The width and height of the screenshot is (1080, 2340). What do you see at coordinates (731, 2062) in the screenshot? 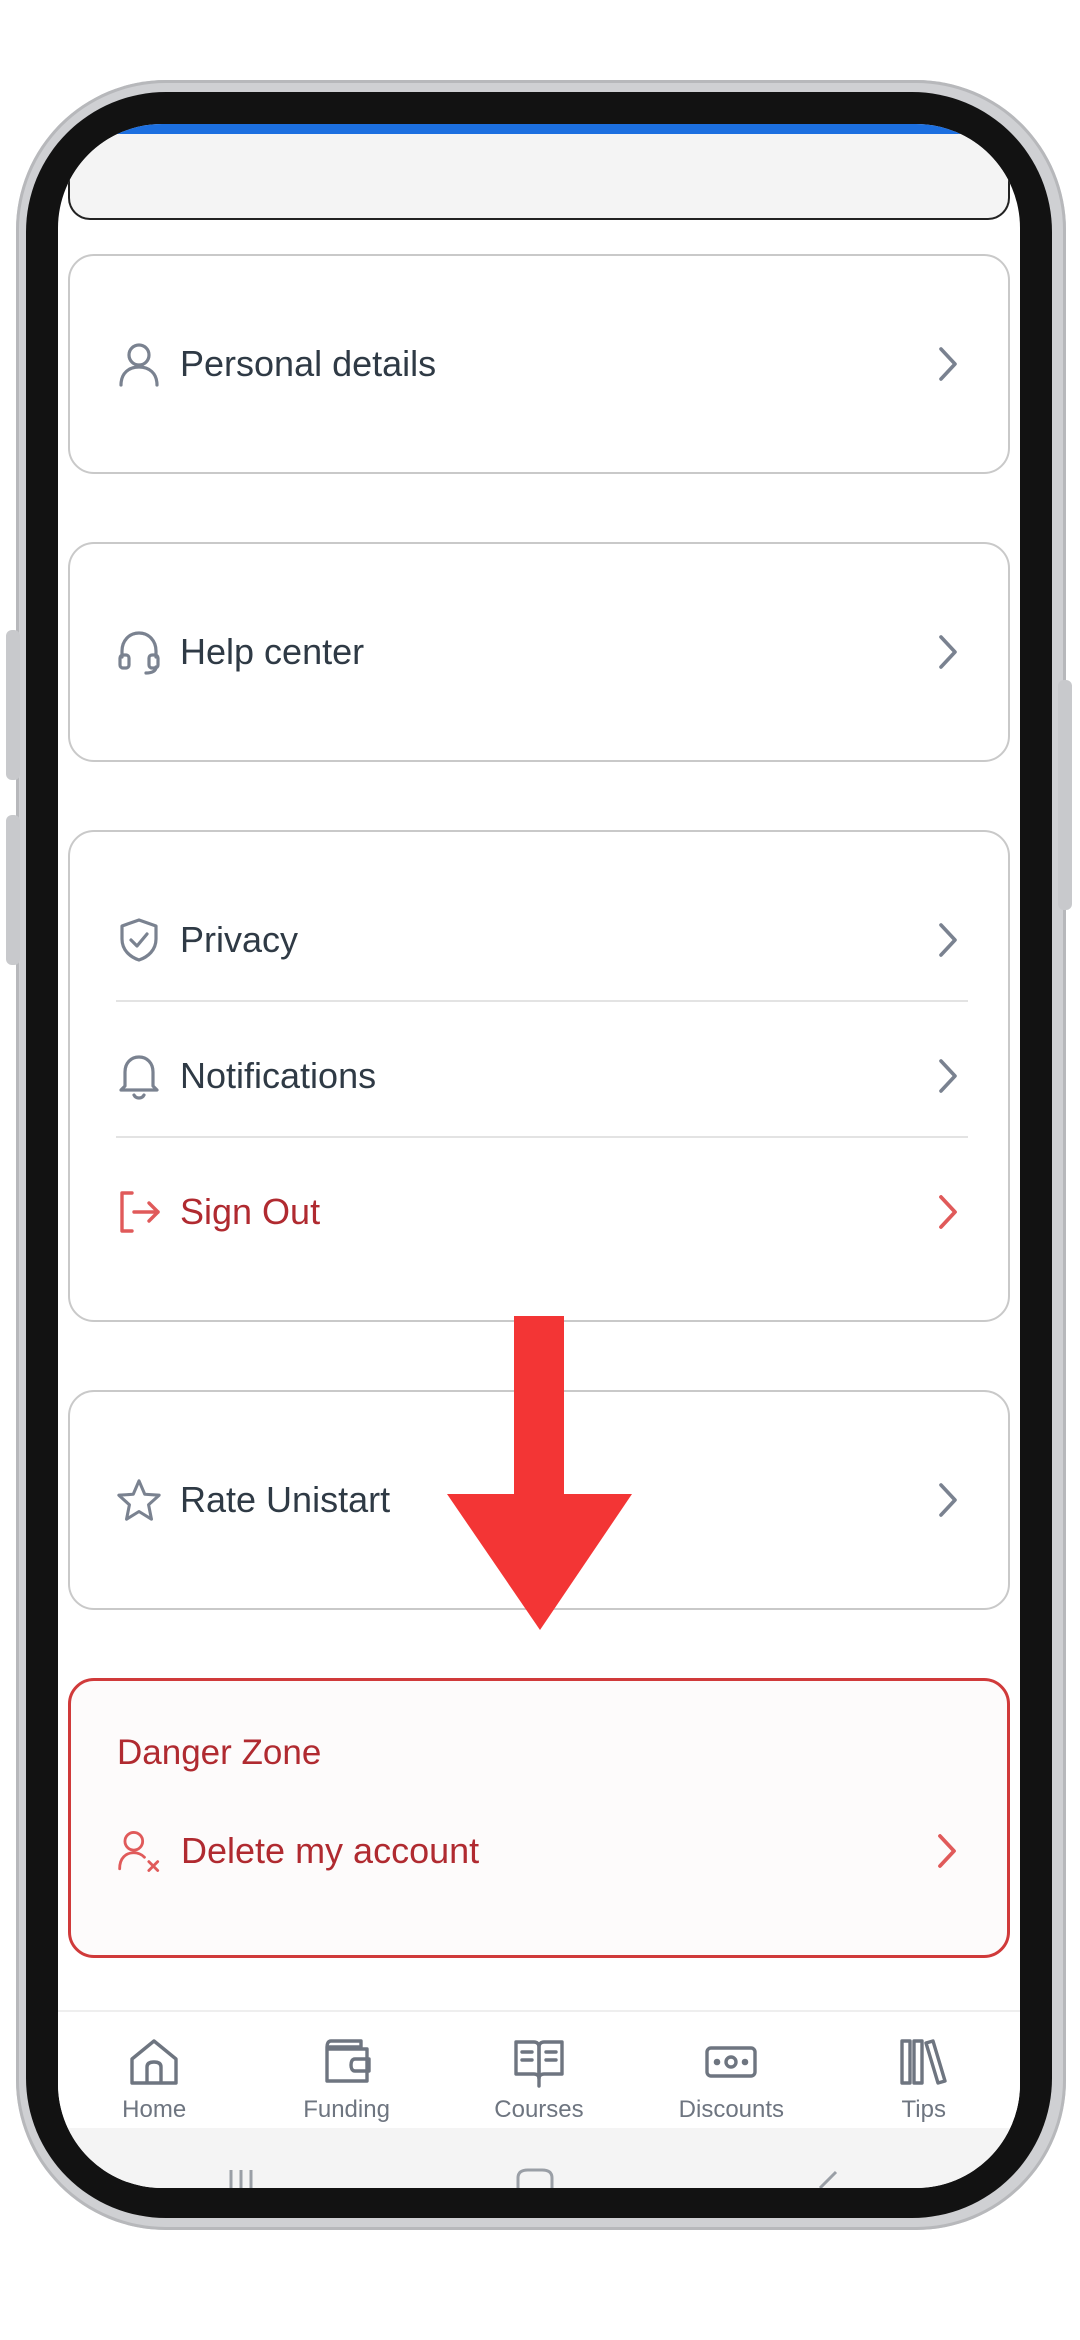
I see `banknote-icon` at bounding box center [731, 2062].